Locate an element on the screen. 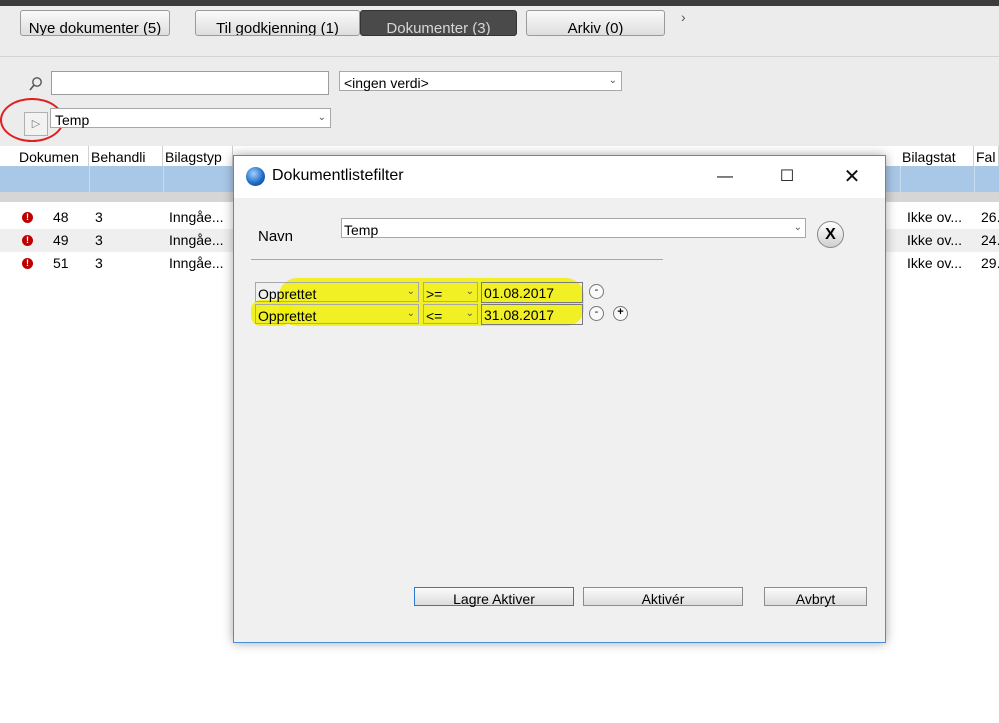  search-filter-value: <ingen verdi> is located at coordinates (386, 83).